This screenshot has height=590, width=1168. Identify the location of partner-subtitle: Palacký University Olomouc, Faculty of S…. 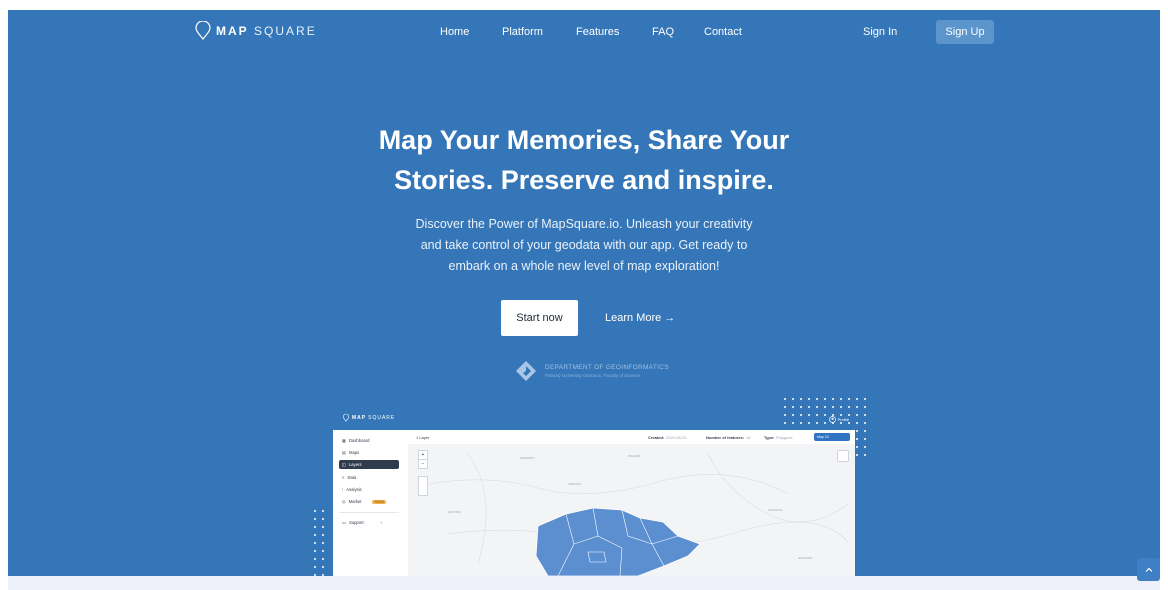
(593, 375).